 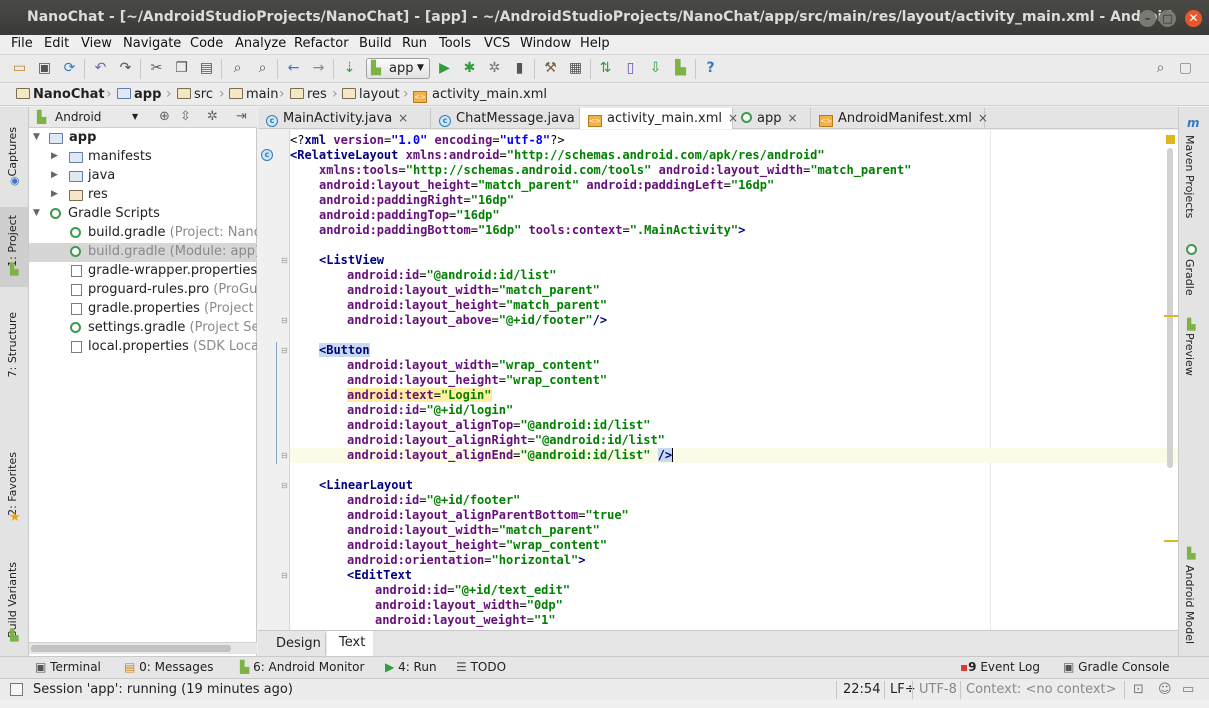 I want to click on maximize-icon: □, so click(x=1167, y=18).